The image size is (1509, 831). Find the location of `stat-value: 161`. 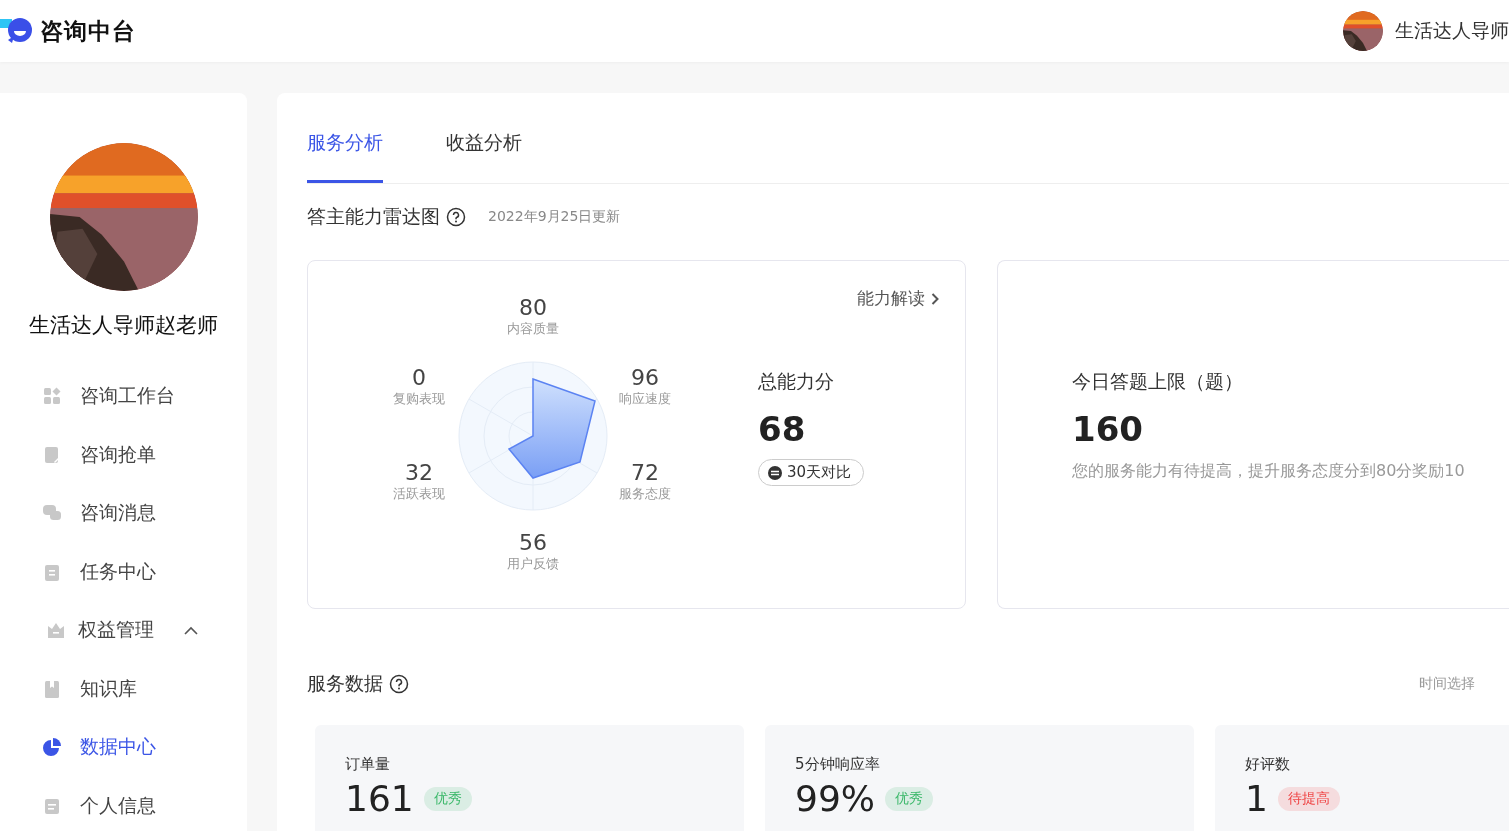

stat-value: 161 is located at coordinates (379, 798).